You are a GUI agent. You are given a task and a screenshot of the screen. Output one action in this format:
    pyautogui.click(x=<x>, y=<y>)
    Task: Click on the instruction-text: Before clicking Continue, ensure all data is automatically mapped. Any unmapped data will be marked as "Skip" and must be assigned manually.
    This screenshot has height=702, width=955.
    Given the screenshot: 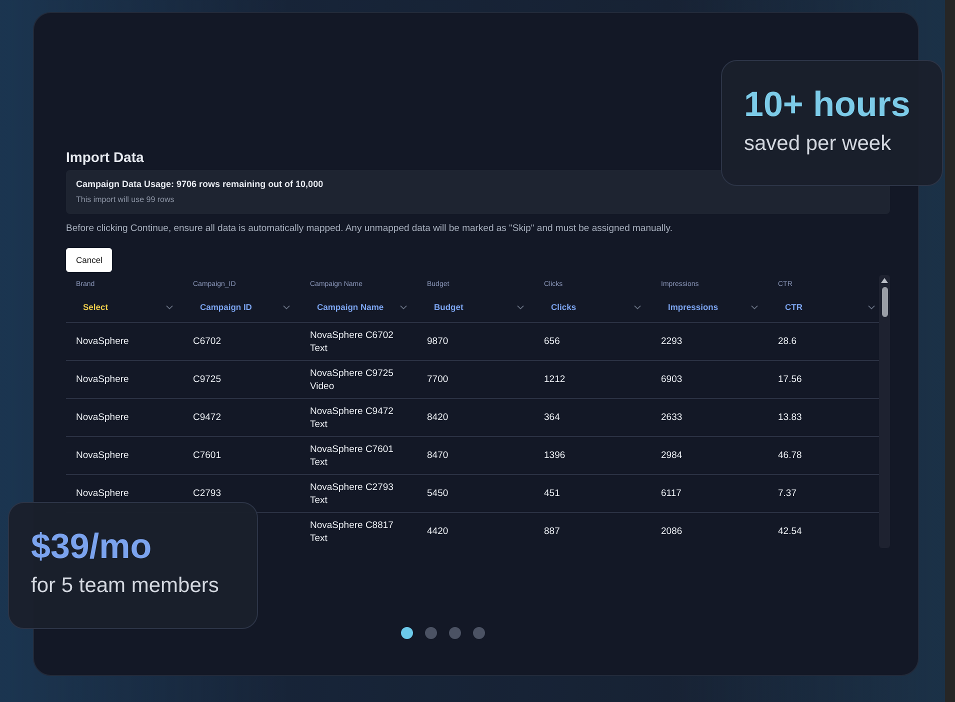 What is the action you would take?
    pyautogui.click(x=370, y=229)
    